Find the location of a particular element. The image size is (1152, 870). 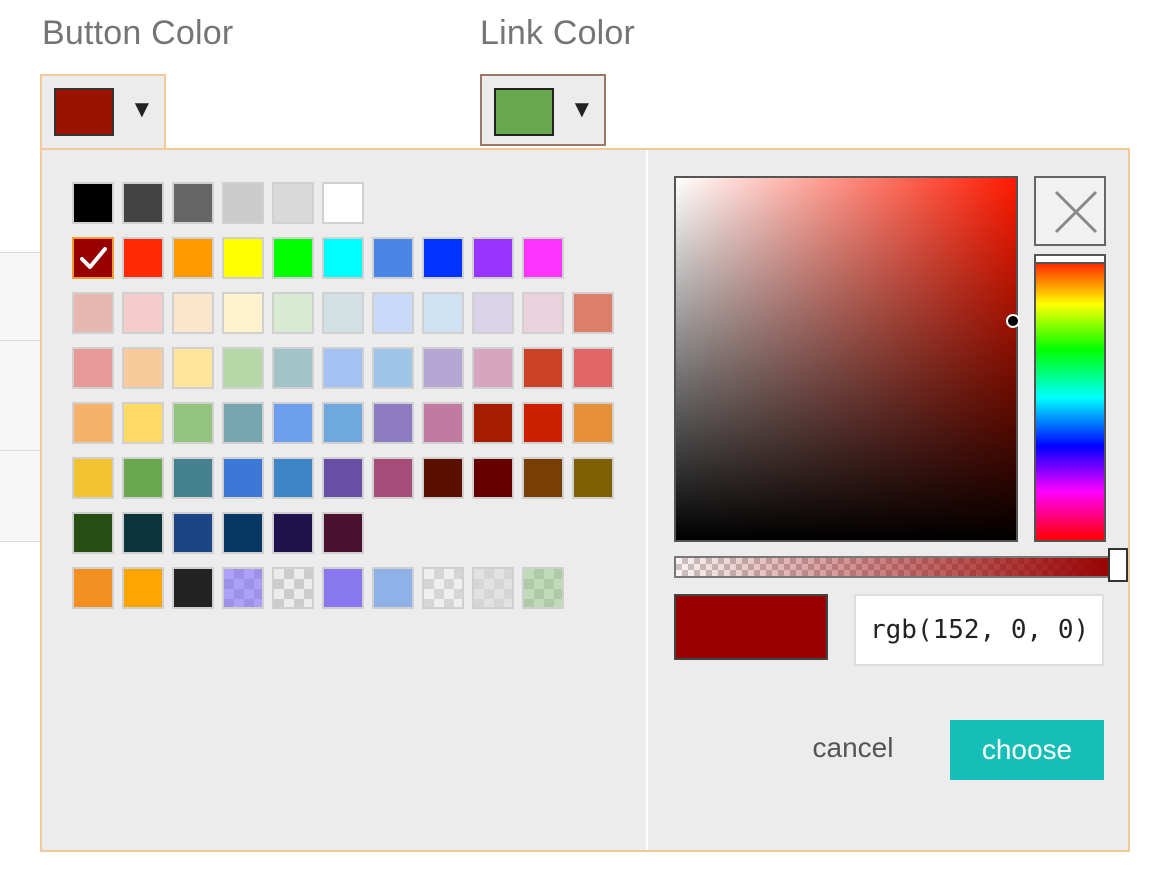

hue-handle is located at coordinates (1070, 259).